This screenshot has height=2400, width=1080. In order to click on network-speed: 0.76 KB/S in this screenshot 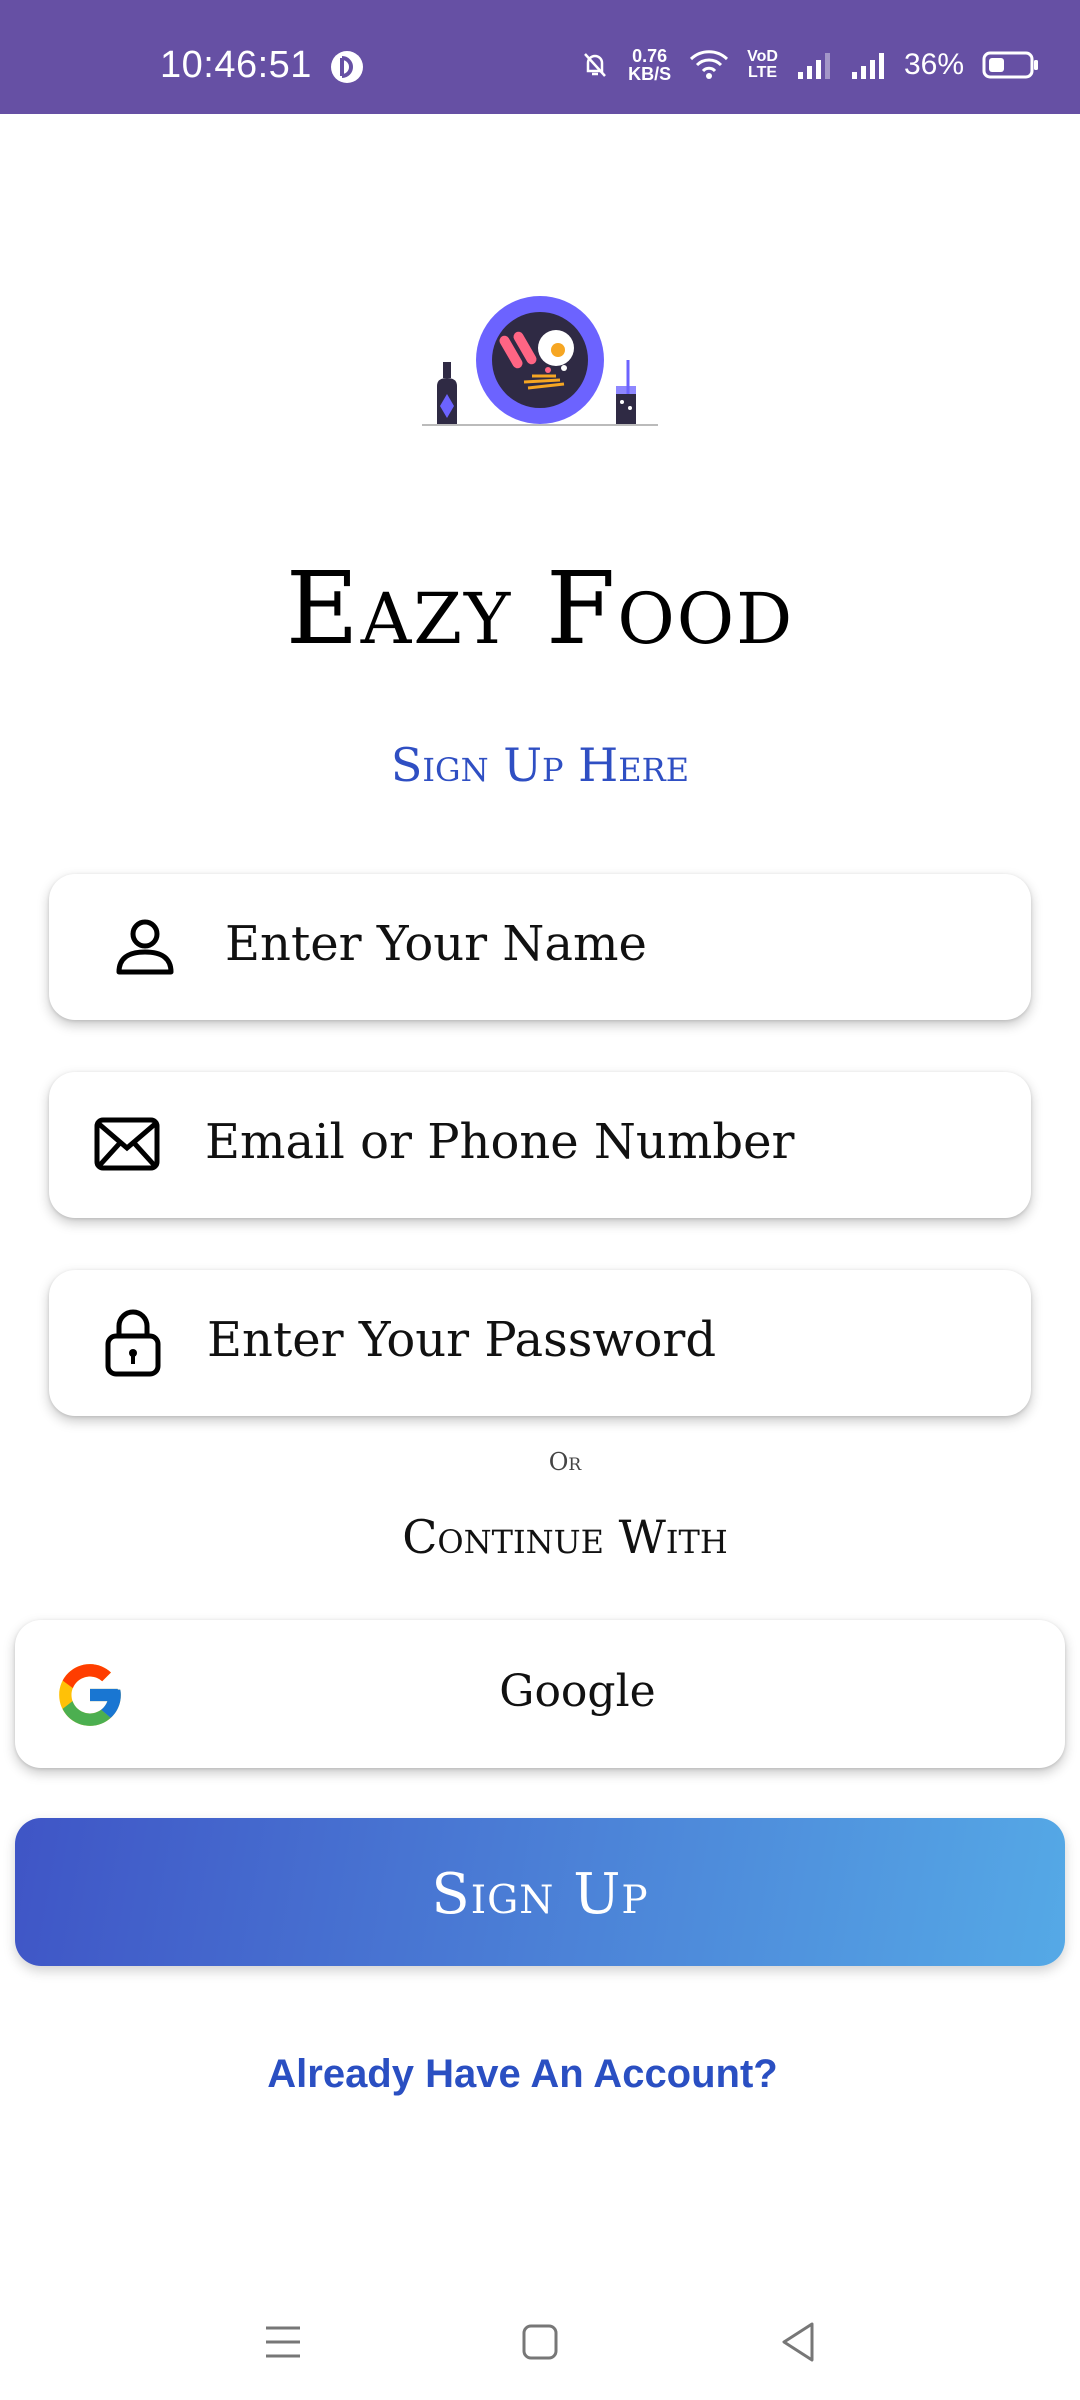, I will do `click(649, 65)`.